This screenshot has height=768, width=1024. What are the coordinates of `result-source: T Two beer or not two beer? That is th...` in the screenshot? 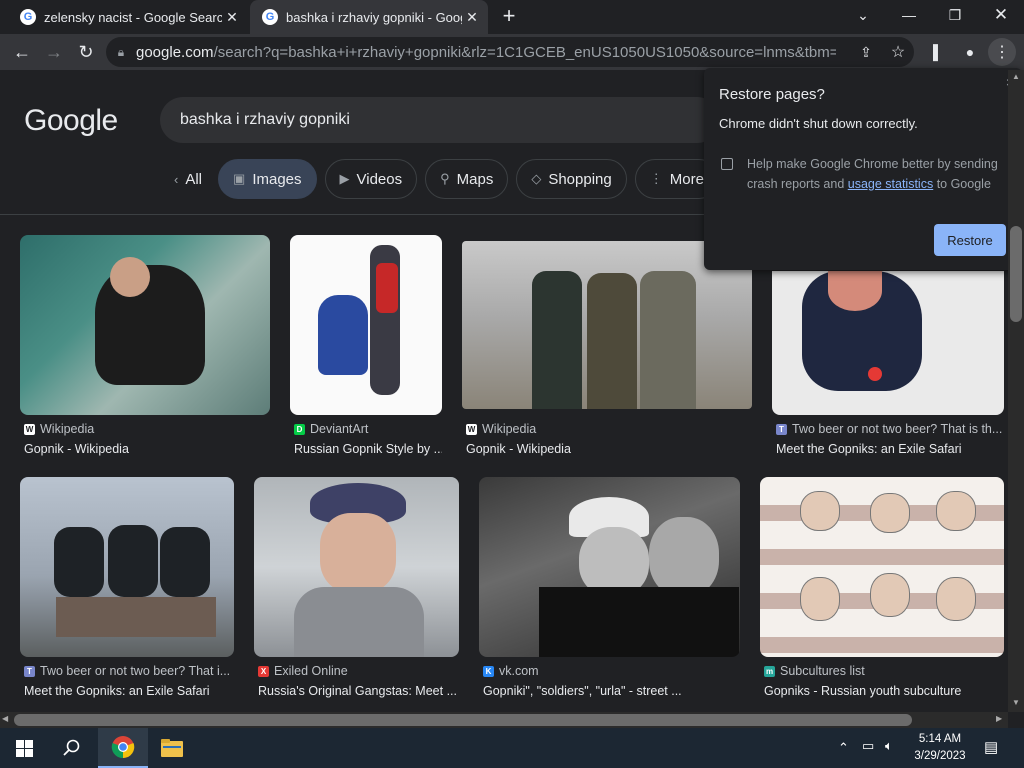 It's located at (889, 429).